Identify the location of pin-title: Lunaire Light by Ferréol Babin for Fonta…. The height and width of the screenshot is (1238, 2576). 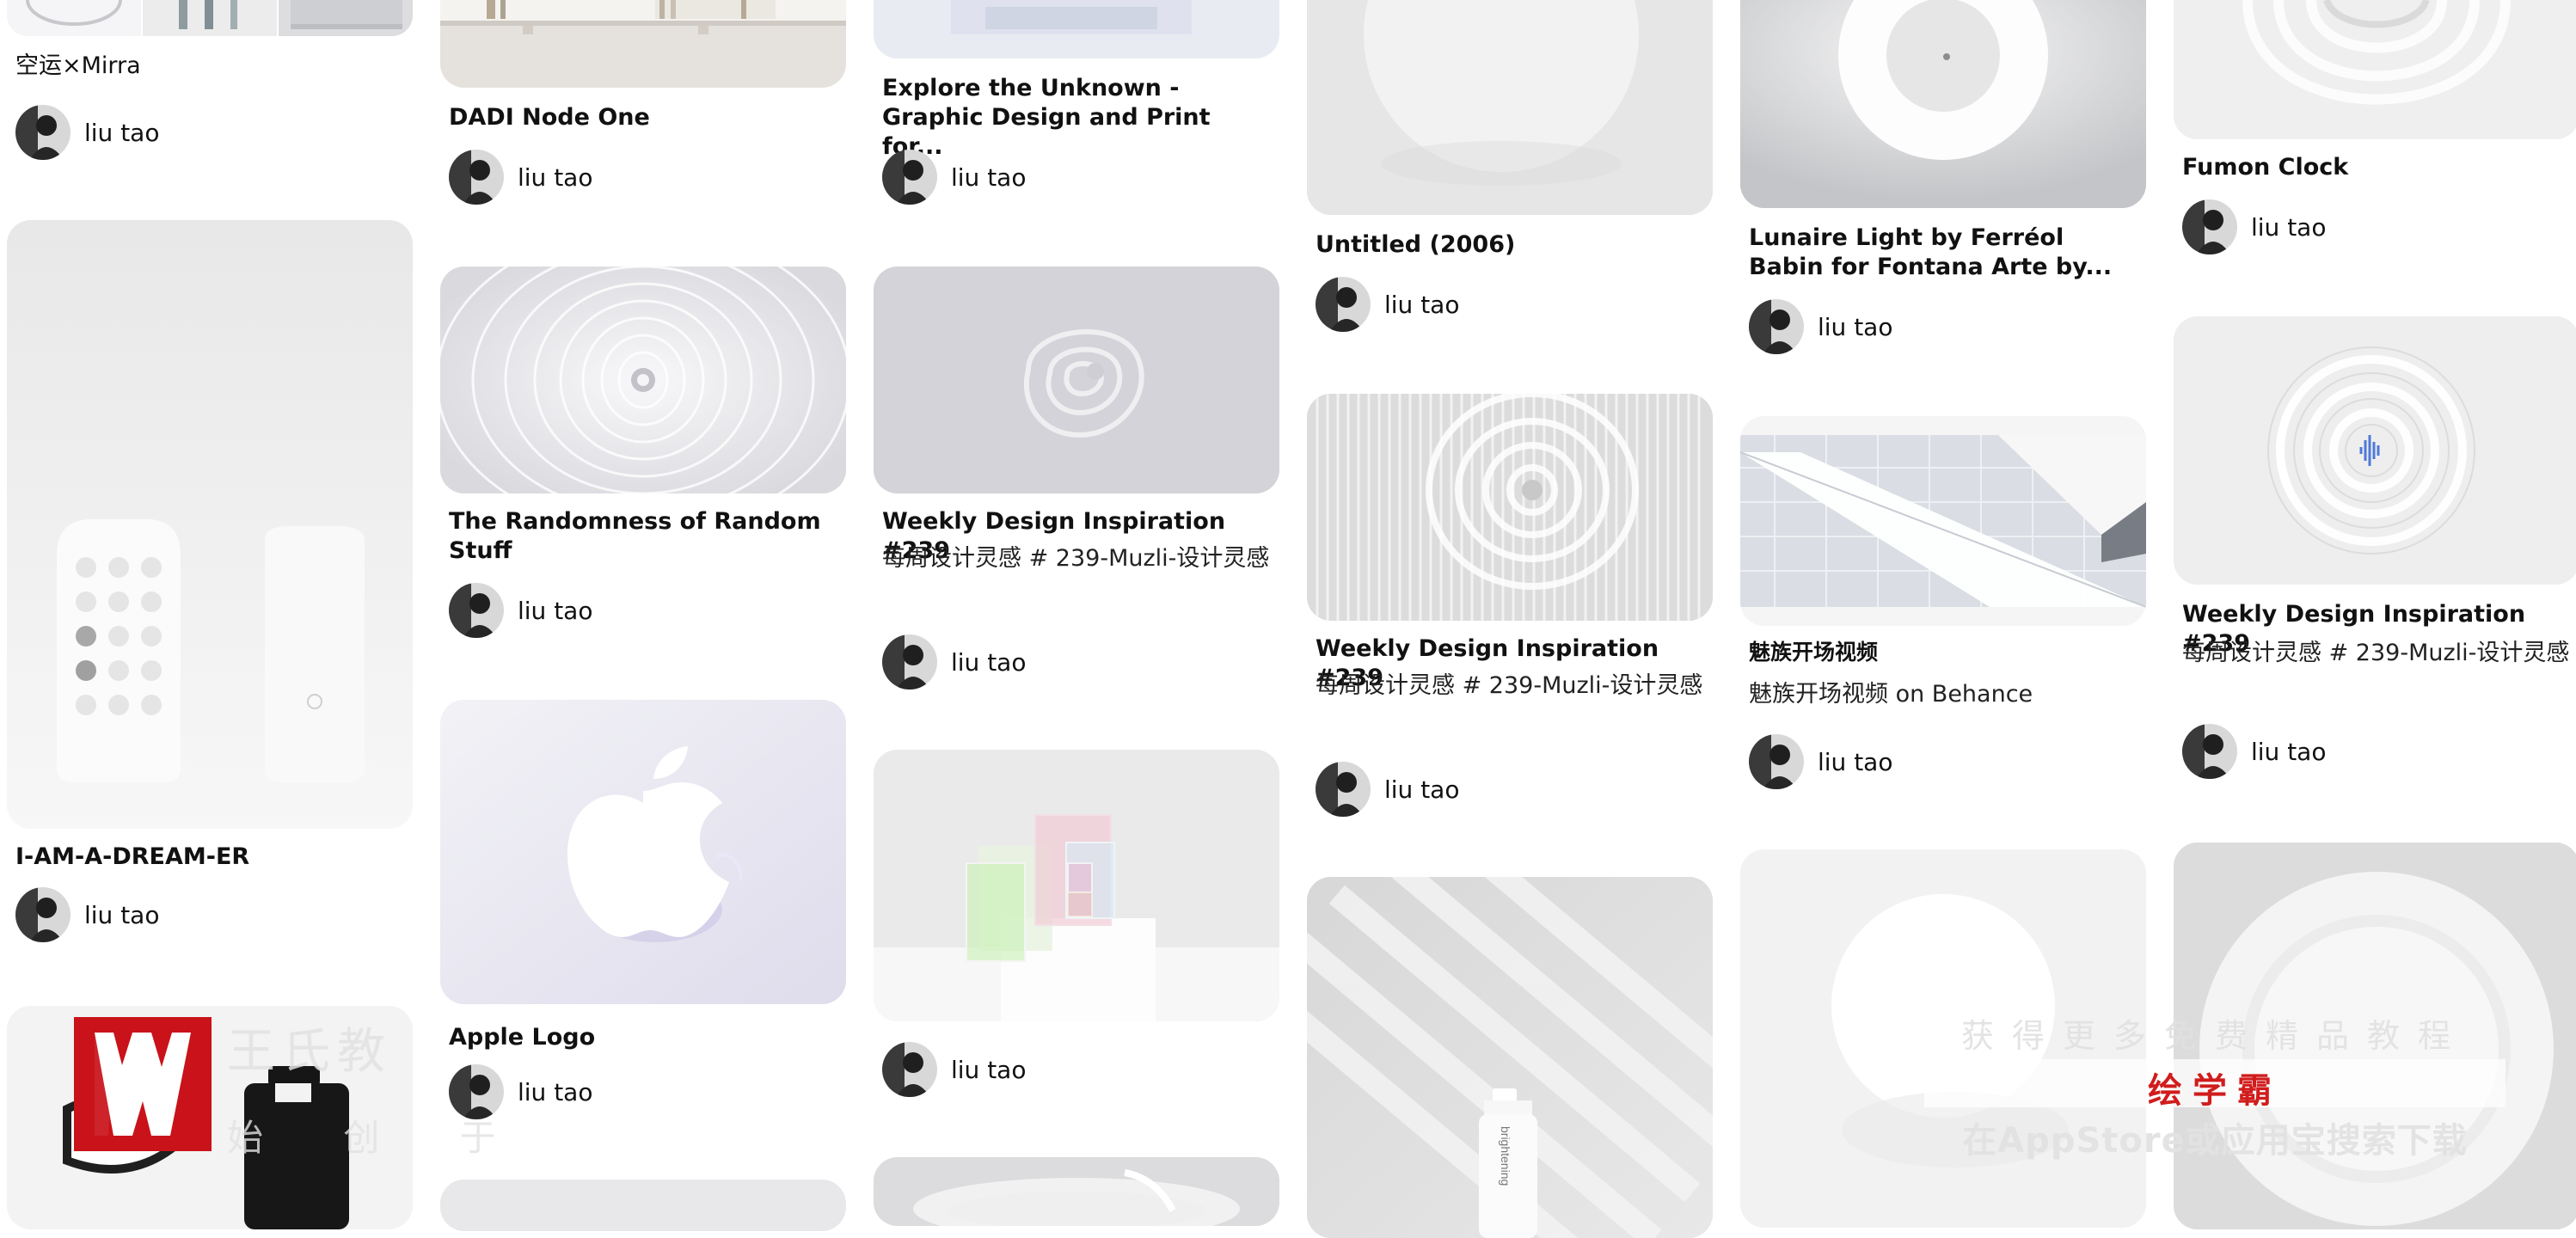
(1943, 253).